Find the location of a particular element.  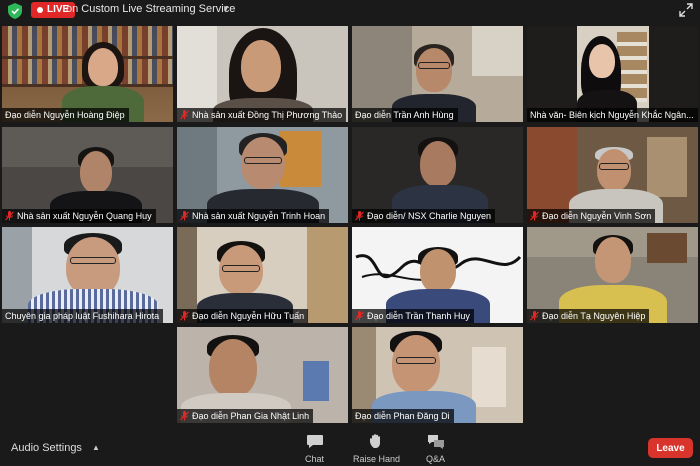

raise-hand-button: Raise Hand is located at coordinates (376, 449).